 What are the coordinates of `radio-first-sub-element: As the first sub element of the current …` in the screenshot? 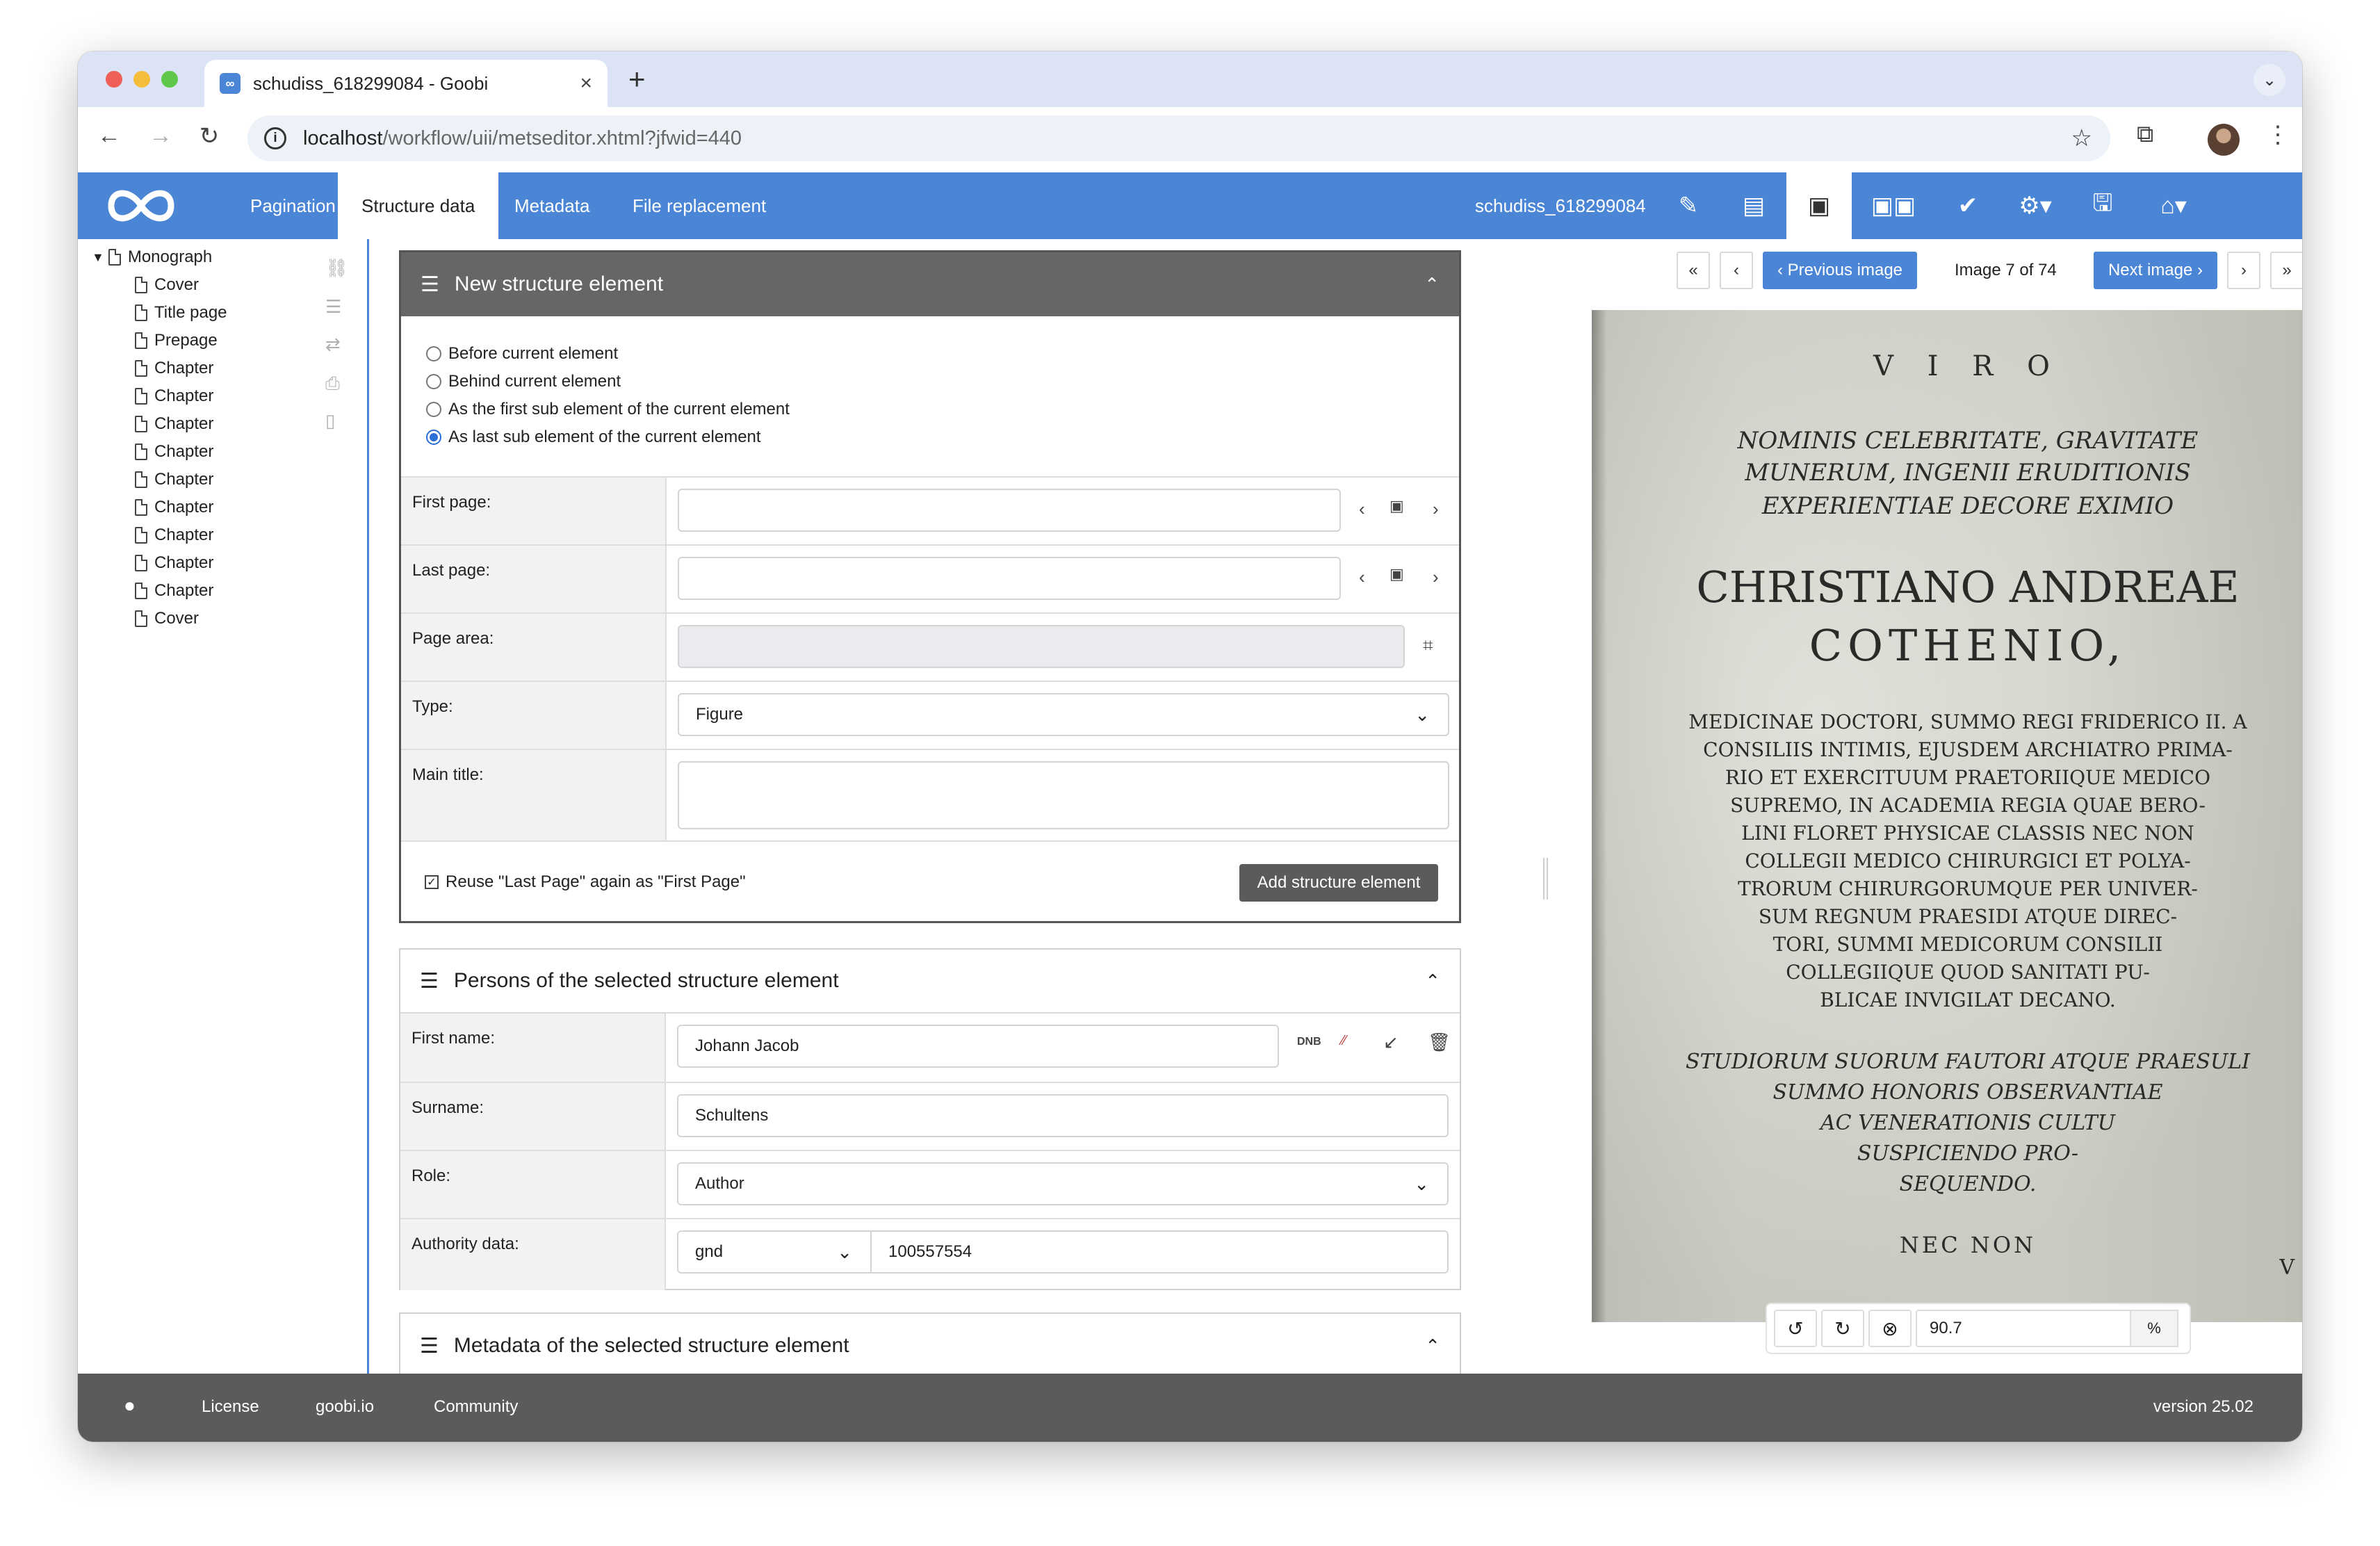 It's located at (608, 410).